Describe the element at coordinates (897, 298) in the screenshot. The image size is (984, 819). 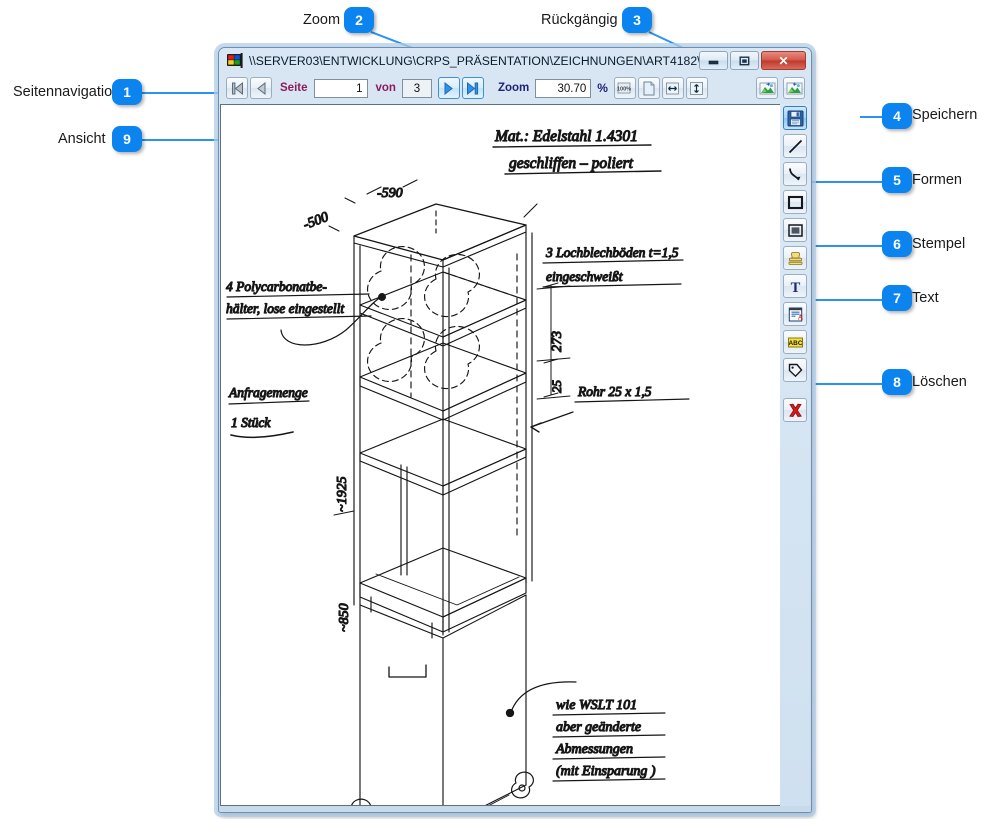
I see `callout-badge-7: 7` at that location.